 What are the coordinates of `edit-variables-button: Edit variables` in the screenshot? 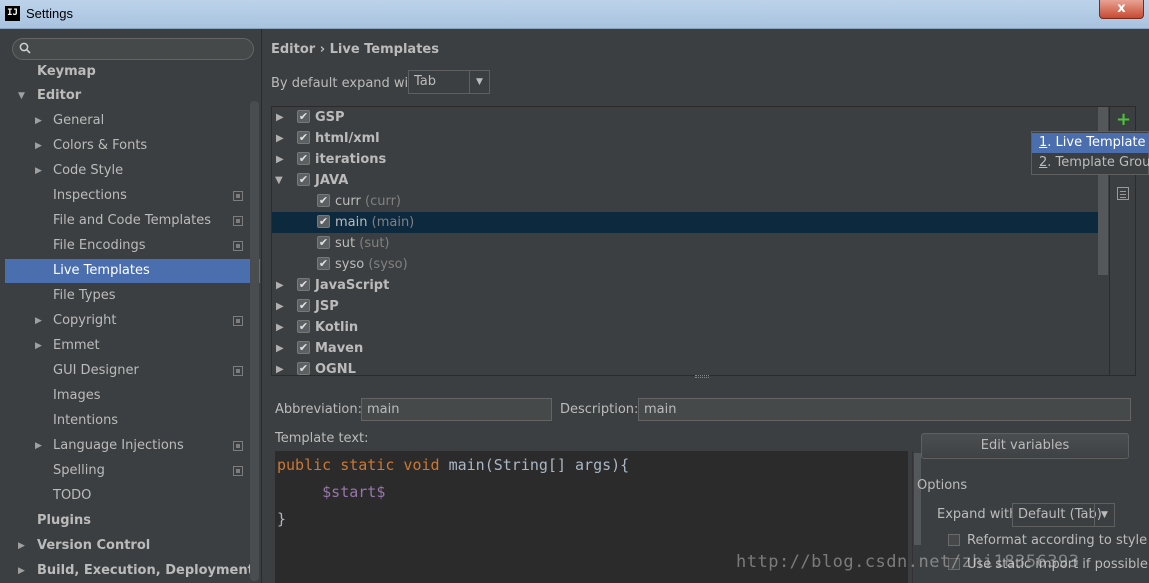 It's located at (1025, 446).